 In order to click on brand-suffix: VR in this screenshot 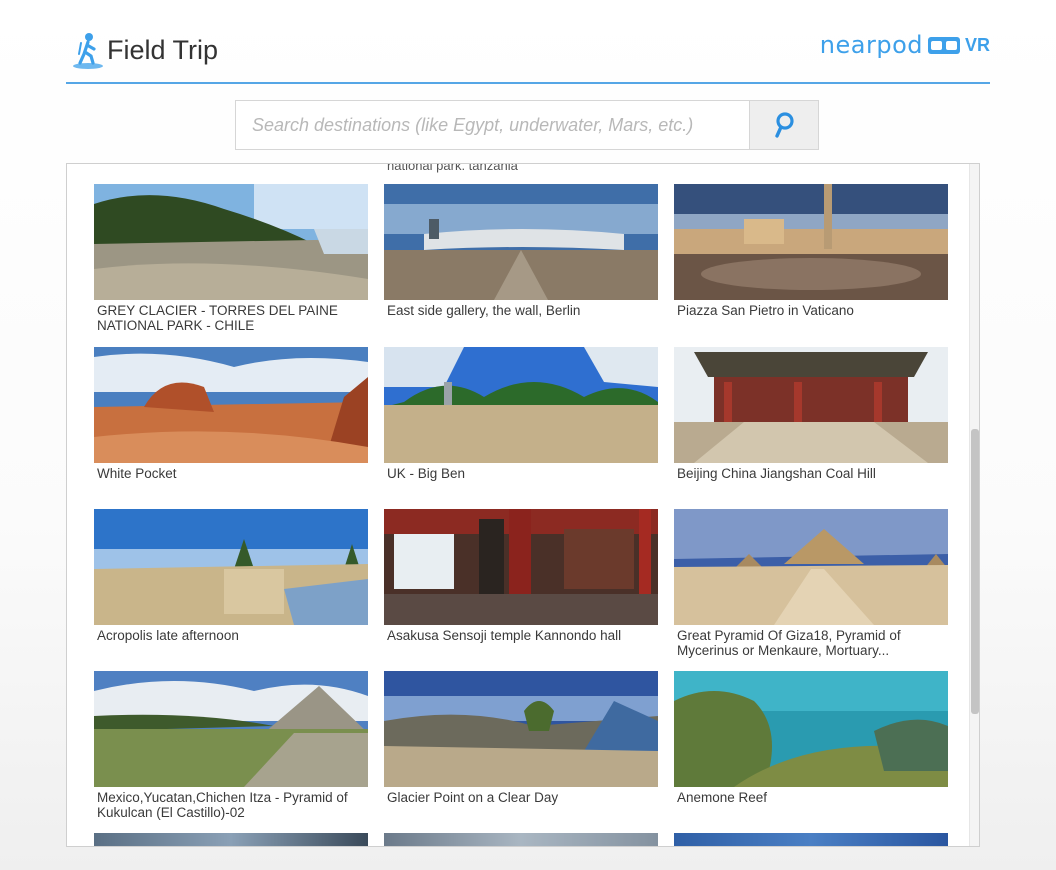, I will do `click(977, 44)`.